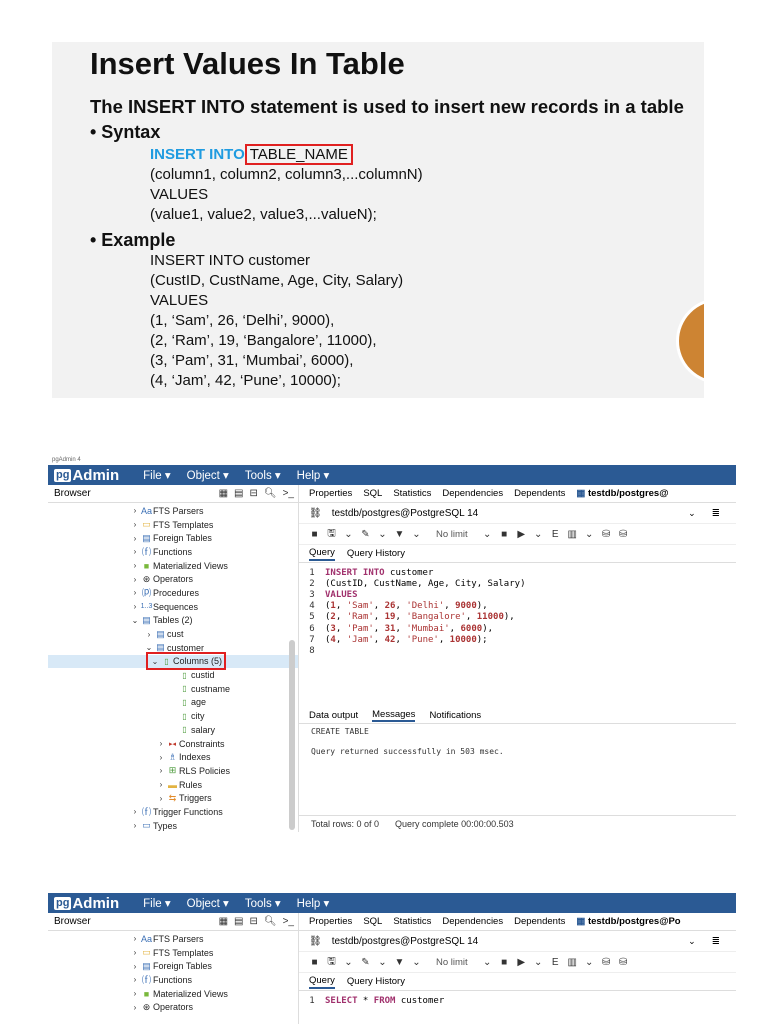 Image resolution: width=768 pixels, height=1024 pixels. What do you see at coordinates (539, 493) in the screenshot?
I see `tab-dependents: Dependents` at bounding box center [539, 493].